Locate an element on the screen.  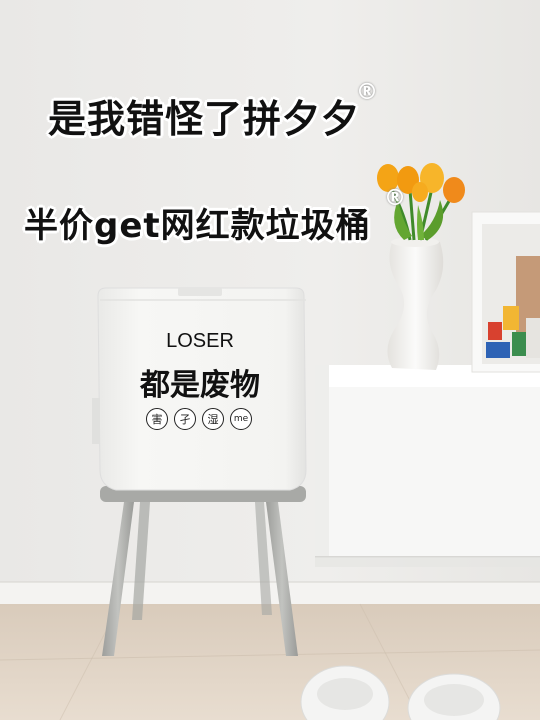
wall-cabinet is located at coordinates (427, 466).